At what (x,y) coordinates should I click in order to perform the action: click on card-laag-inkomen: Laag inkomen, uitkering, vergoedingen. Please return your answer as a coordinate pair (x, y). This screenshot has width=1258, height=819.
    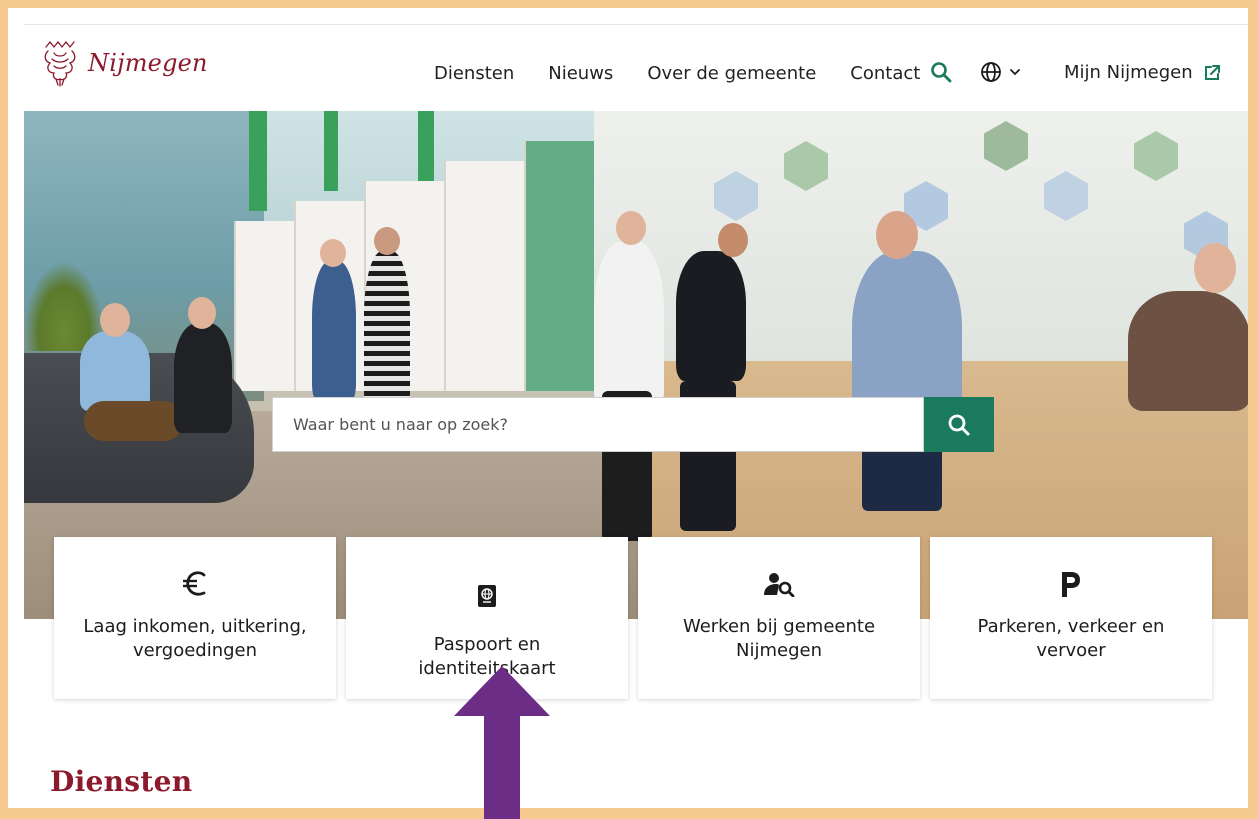
    Looking at the image, I should click on (195, 618).